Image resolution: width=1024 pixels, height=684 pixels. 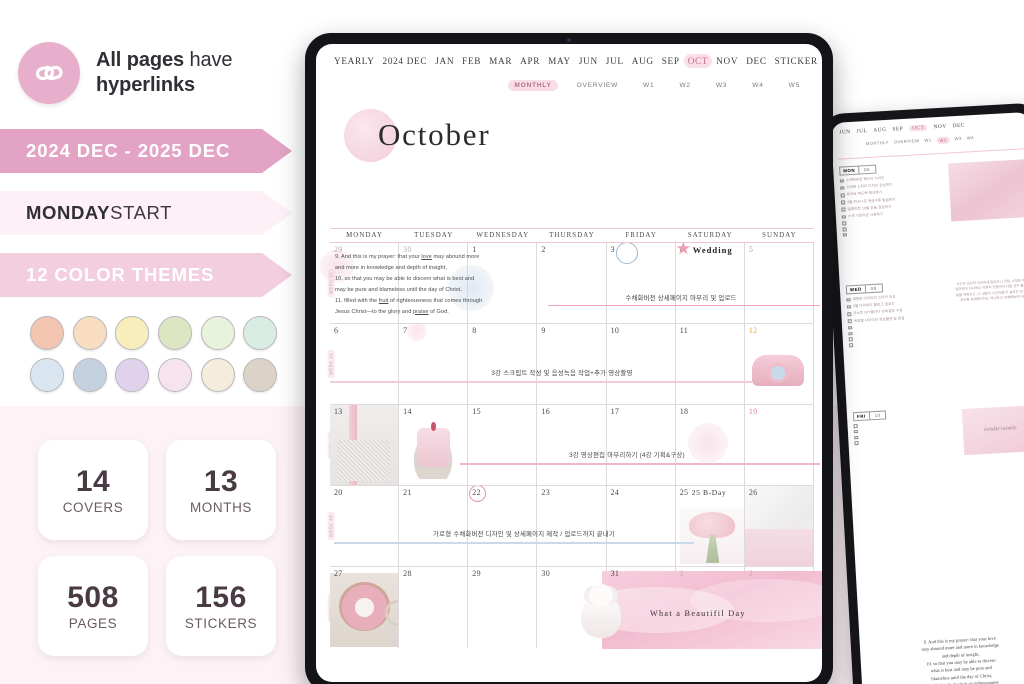 What do you see at coordinates (365, 364) in the screenshot?
I see `calendar-cell: 6` at bounding box center [365, 364].